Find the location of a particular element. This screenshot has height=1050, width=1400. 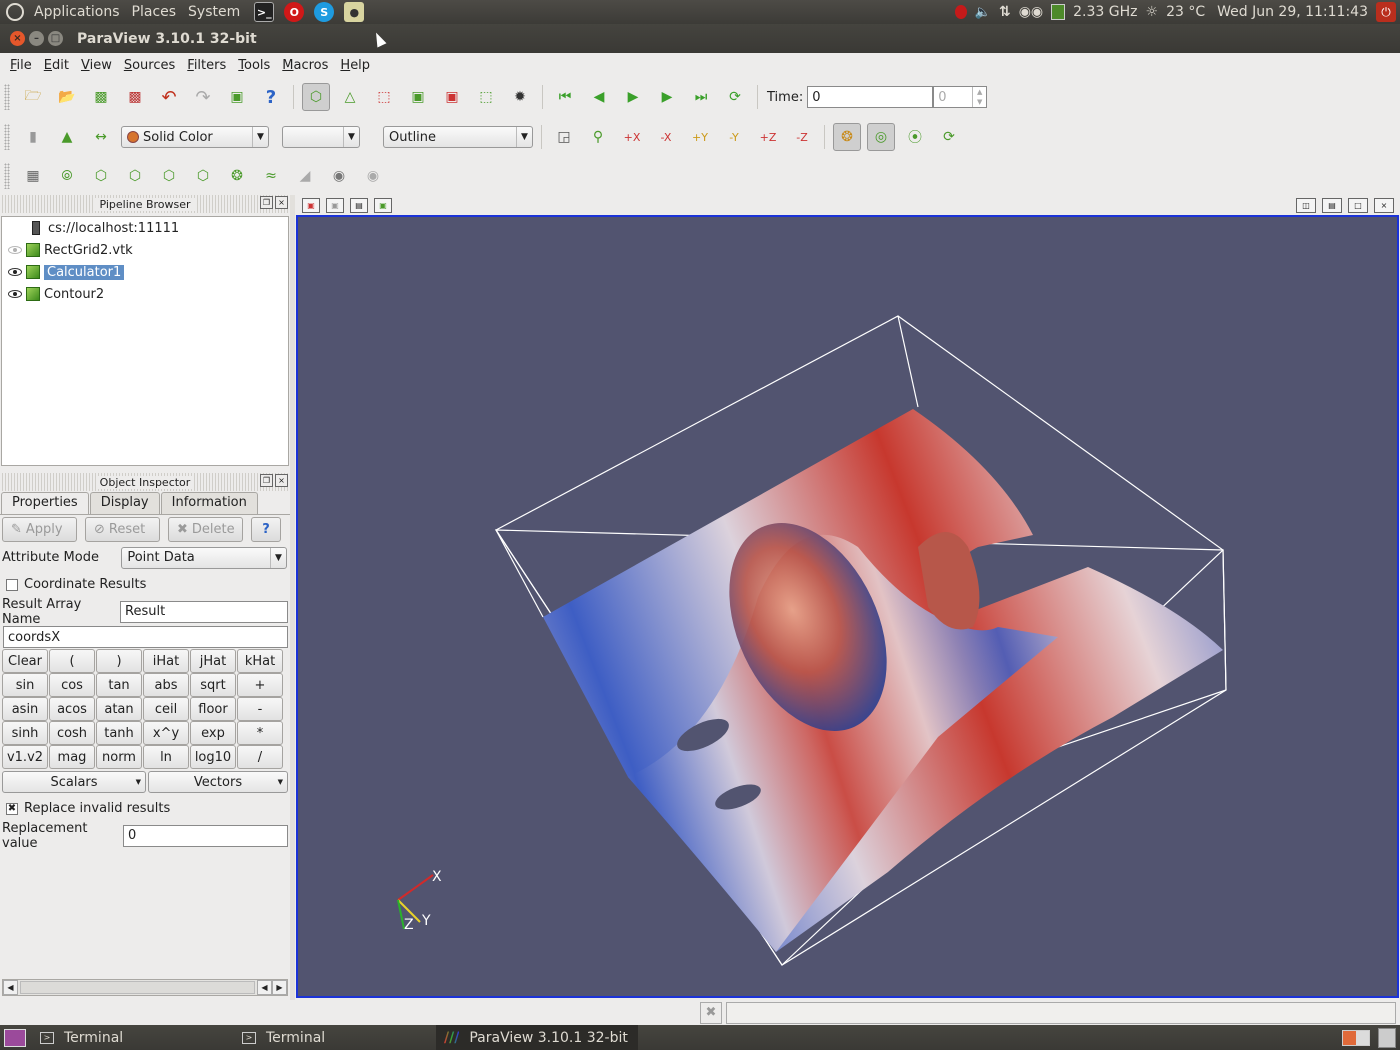

pipeline-server-row: cs://localhost:11111 is located at coordinates (145, 228).